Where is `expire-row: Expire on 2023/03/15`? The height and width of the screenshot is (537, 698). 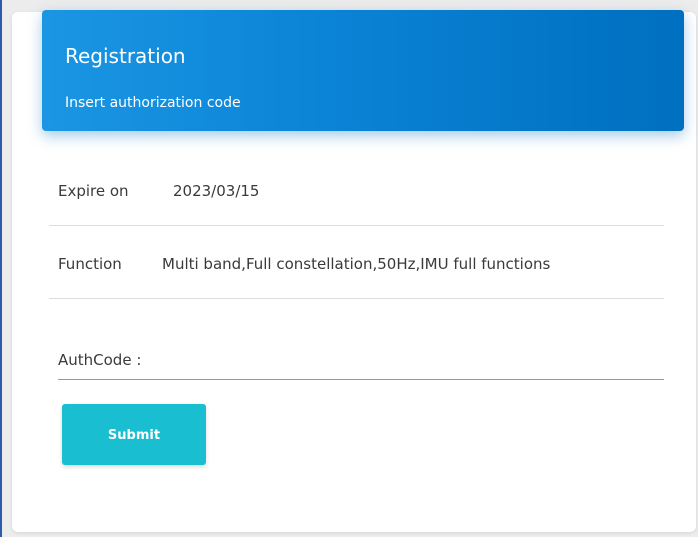
expire-row: Expire on 2023/03/15 is located at coordinates (356, 191).